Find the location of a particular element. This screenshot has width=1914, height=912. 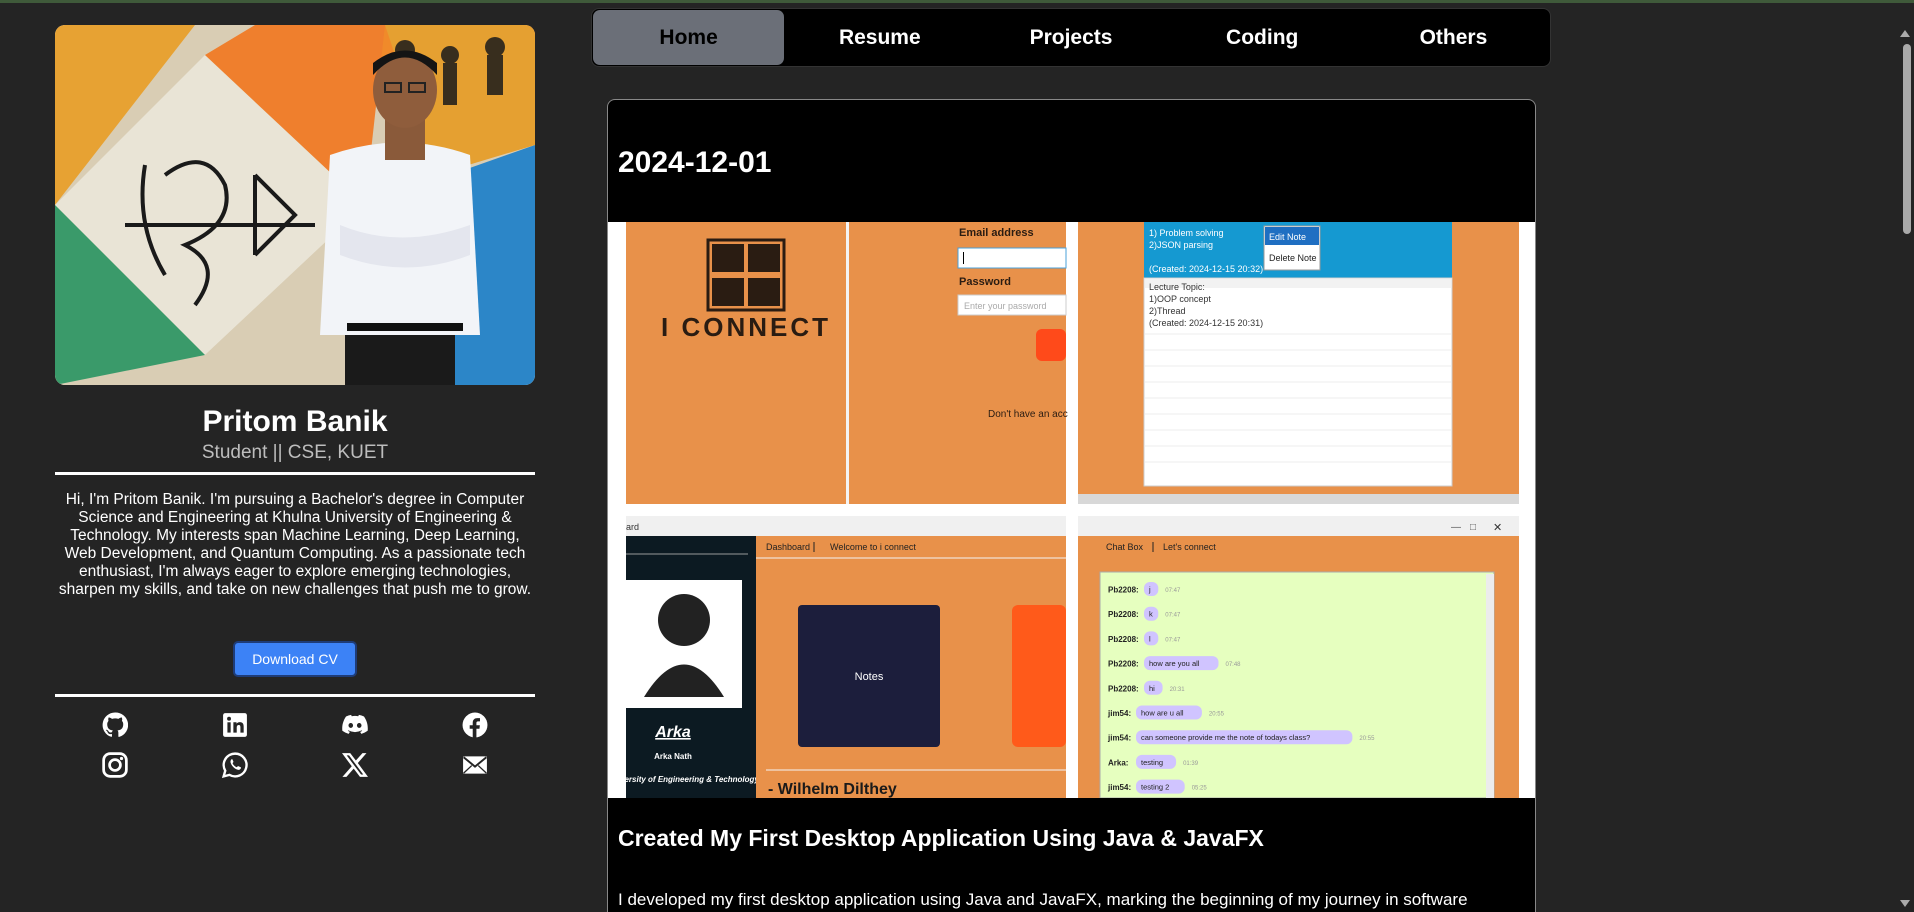

svg-text: k is located at coordinates (1151, 614).